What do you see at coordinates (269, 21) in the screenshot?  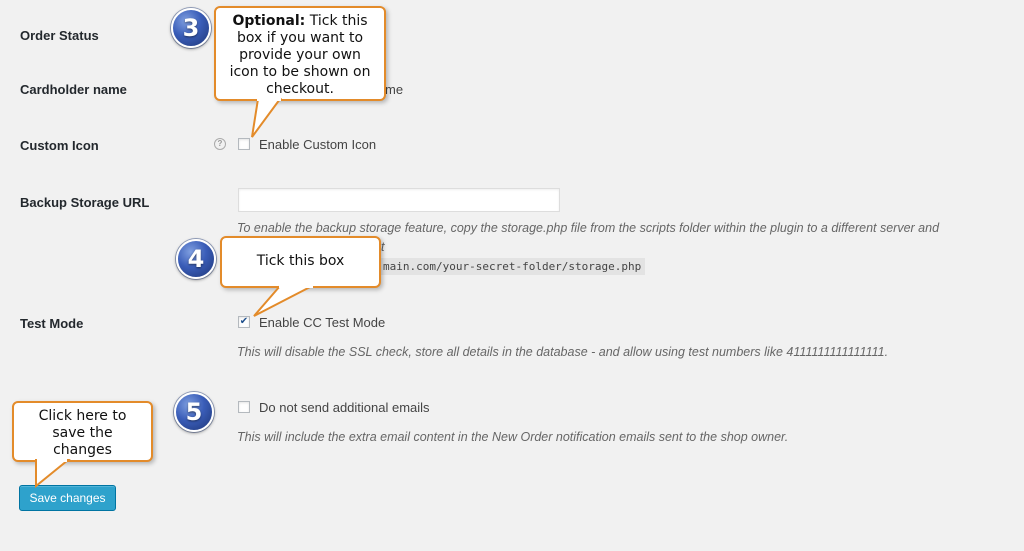 I see `callout-3-bold: Optional:` at bounding box center [269, 21].